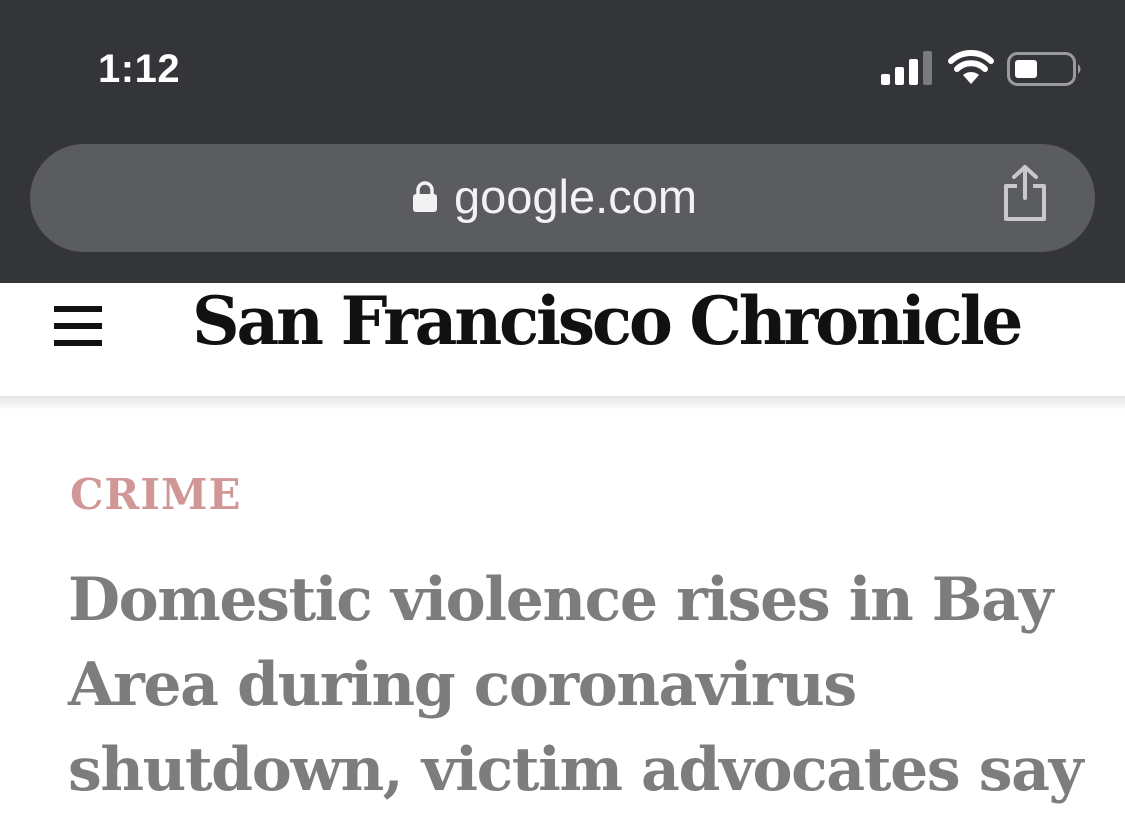 Image resolution: width=1125 pixels, height=839 pixels. I want to click on share-icon, so click(1025, 193).